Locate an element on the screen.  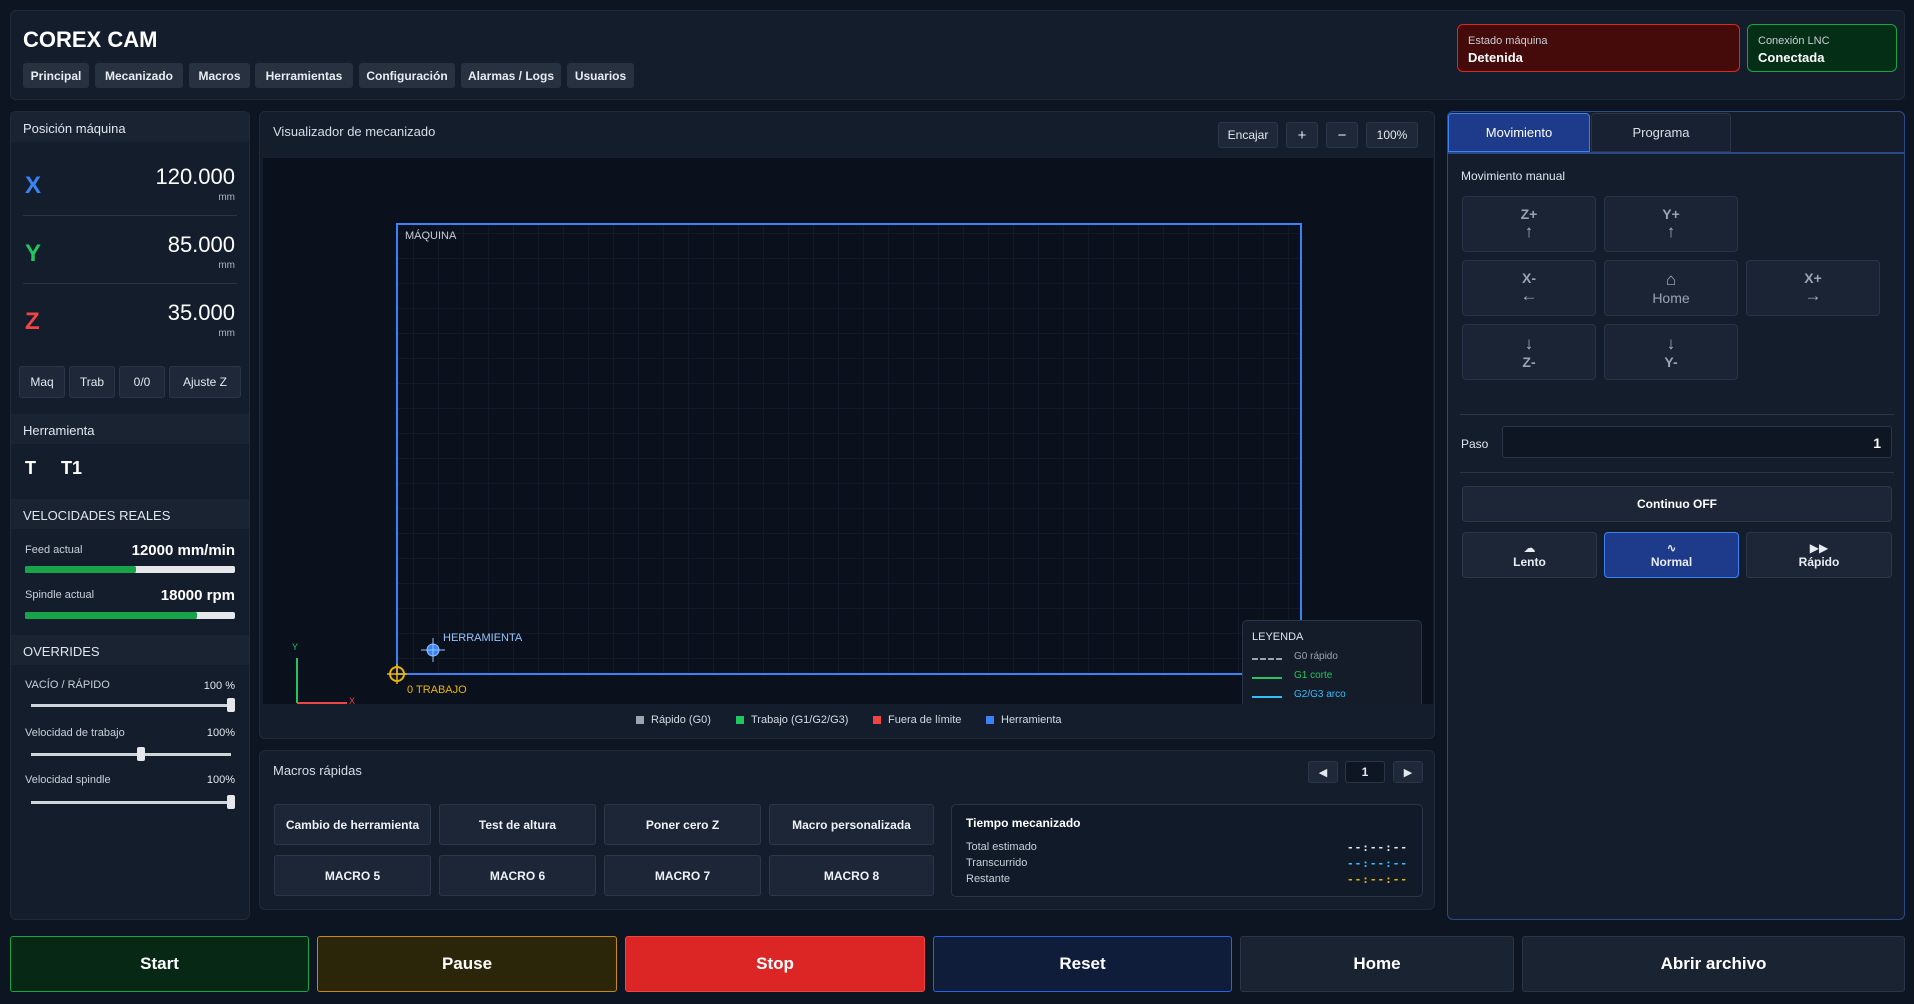
speed-slow-button: ☁ Lento is located at coordinates (1529, 555).